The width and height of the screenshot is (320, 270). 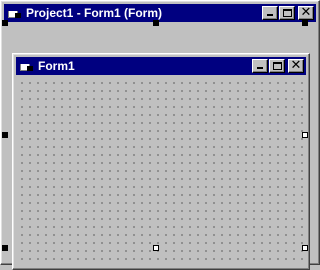 I want to click on handle-bottom-middle, so click(x=156, y=248).